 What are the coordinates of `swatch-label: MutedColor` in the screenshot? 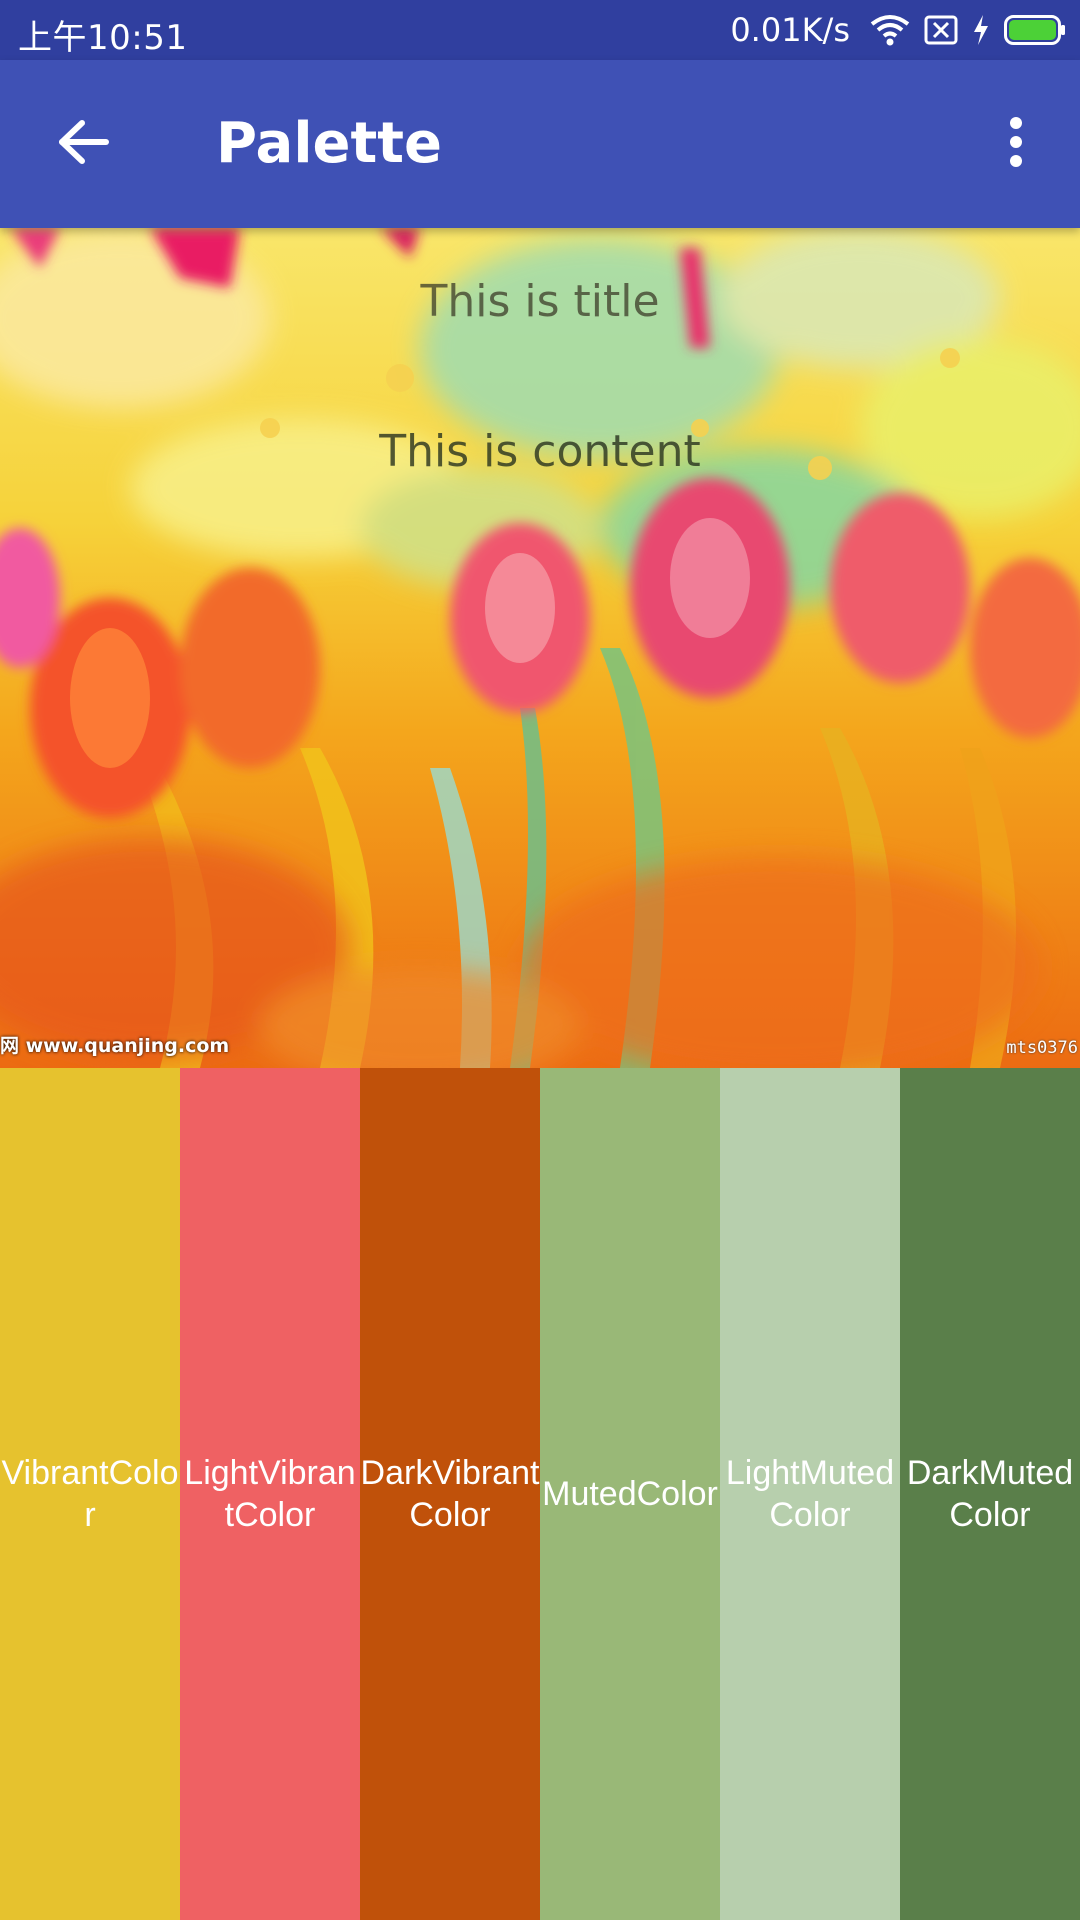 It's located at (630, 1494).